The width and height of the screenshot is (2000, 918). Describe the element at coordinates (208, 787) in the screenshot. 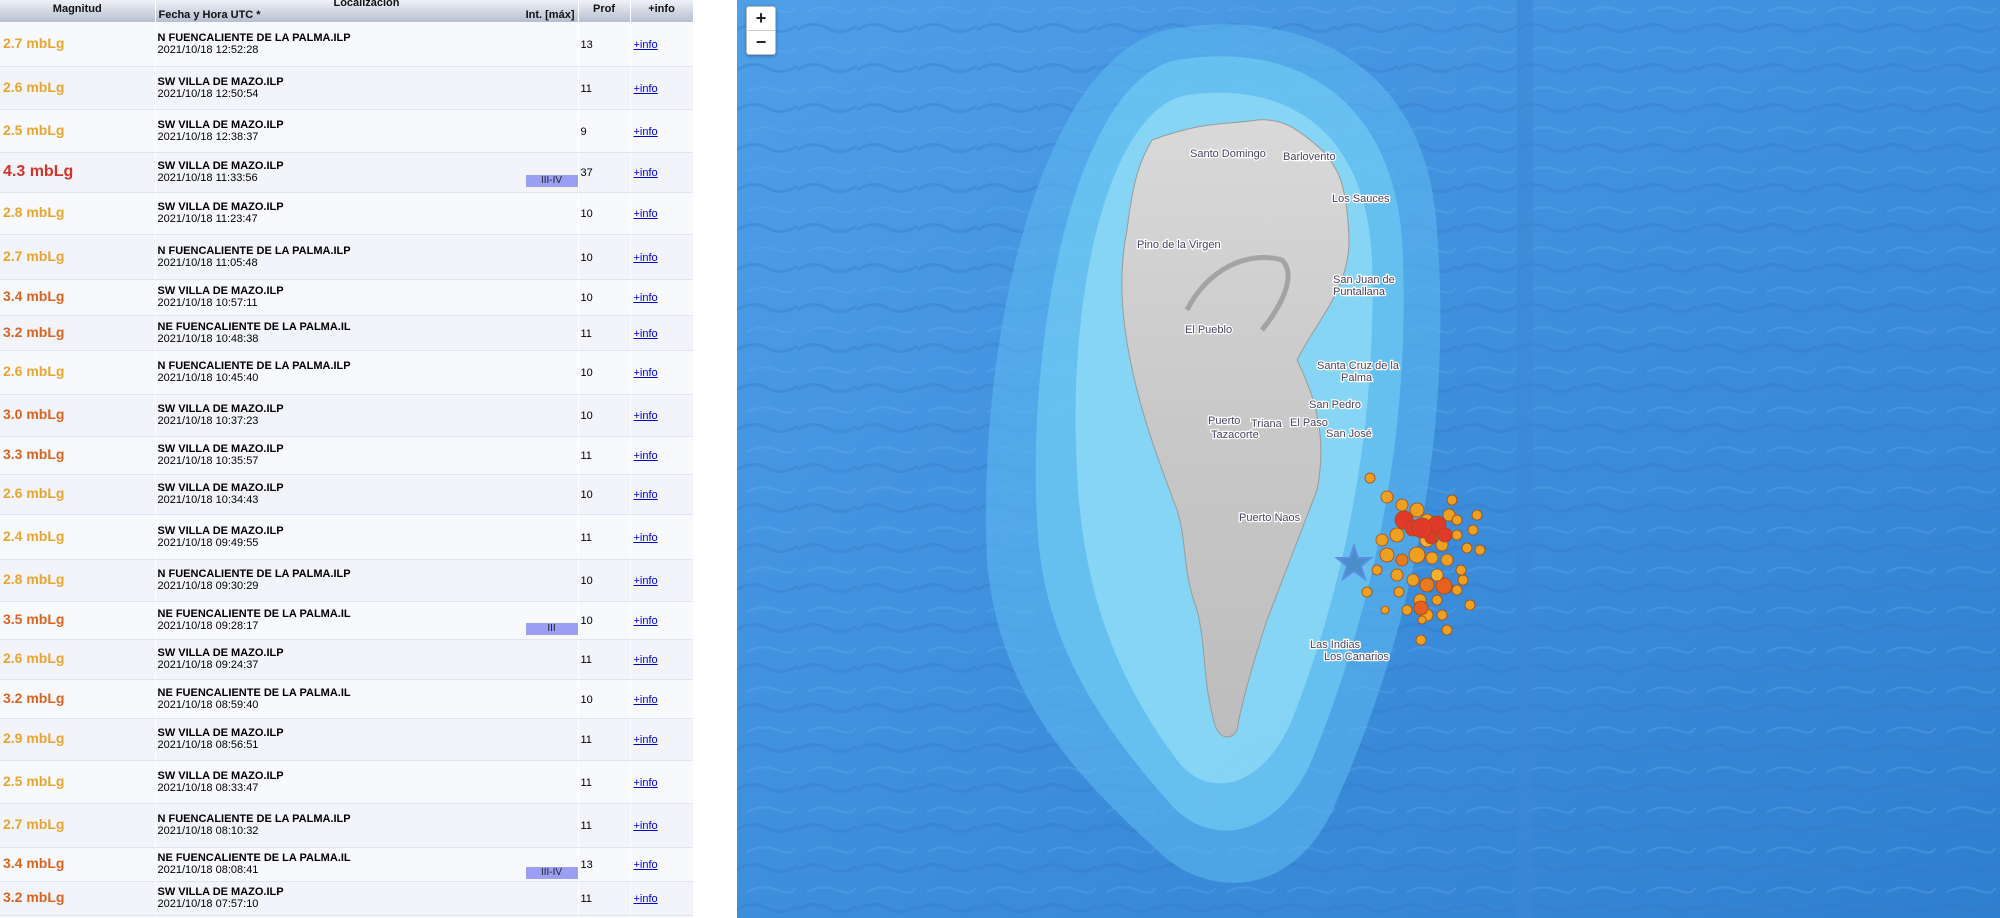

I see `datetime: 2021/10/18 08:33:47` at that location.